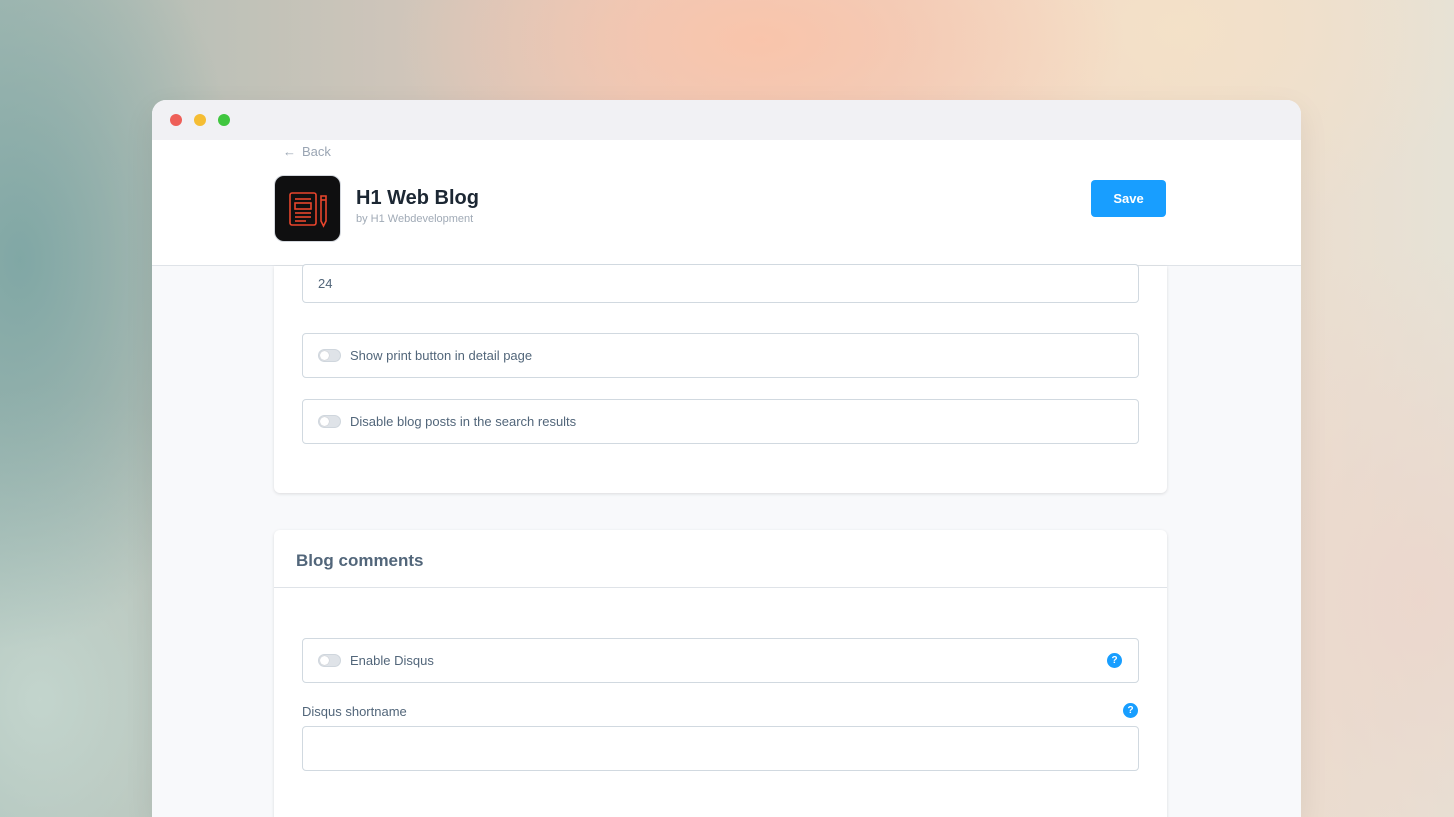 This screenshot has height=817, width=1454. I want to click on posts-per-page-input: 24, so click(720, 283).